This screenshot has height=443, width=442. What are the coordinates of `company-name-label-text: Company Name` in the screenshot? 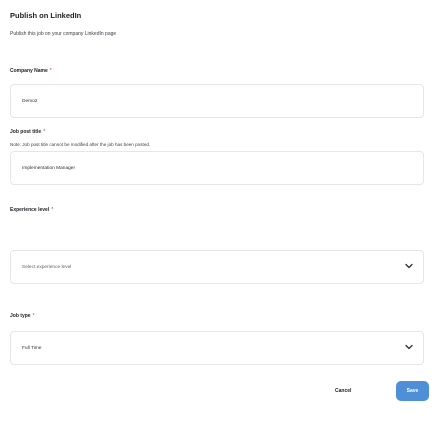 It's located at (29, 71).